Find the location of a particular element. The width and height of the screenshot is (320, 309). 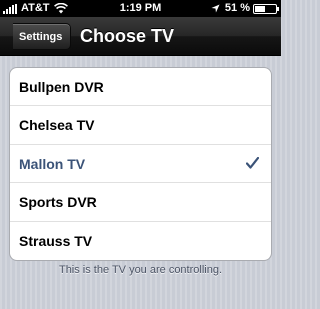

battery-tip is located at coordinates (278, 8).